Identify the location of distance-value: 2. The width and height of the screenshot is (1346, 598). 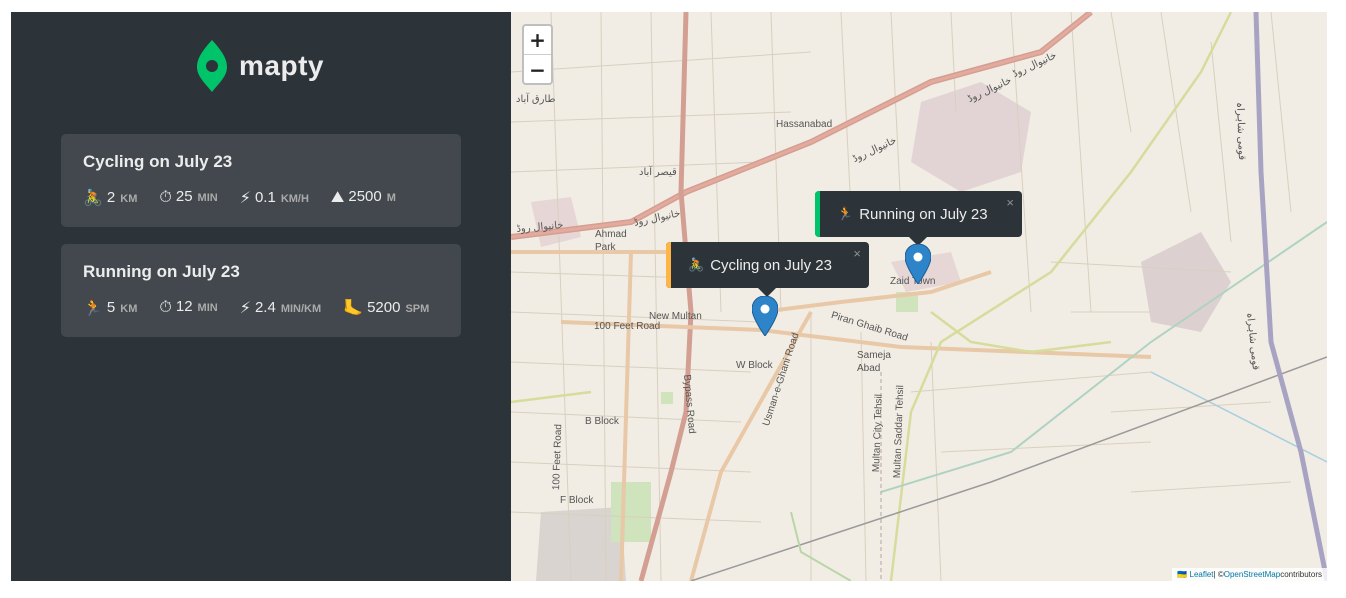
(111, 197).